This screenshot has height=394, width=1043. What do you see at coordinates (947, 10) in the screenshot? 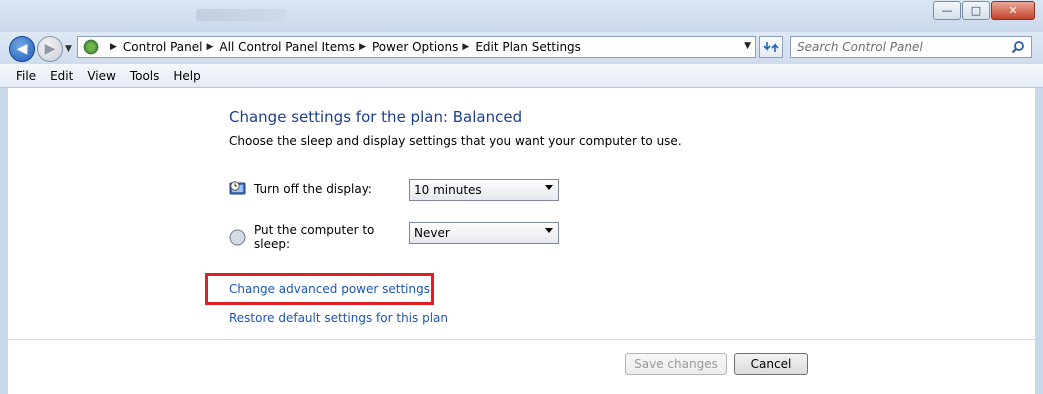
I see `minimize-button: —` at bounding box center [947, 10].